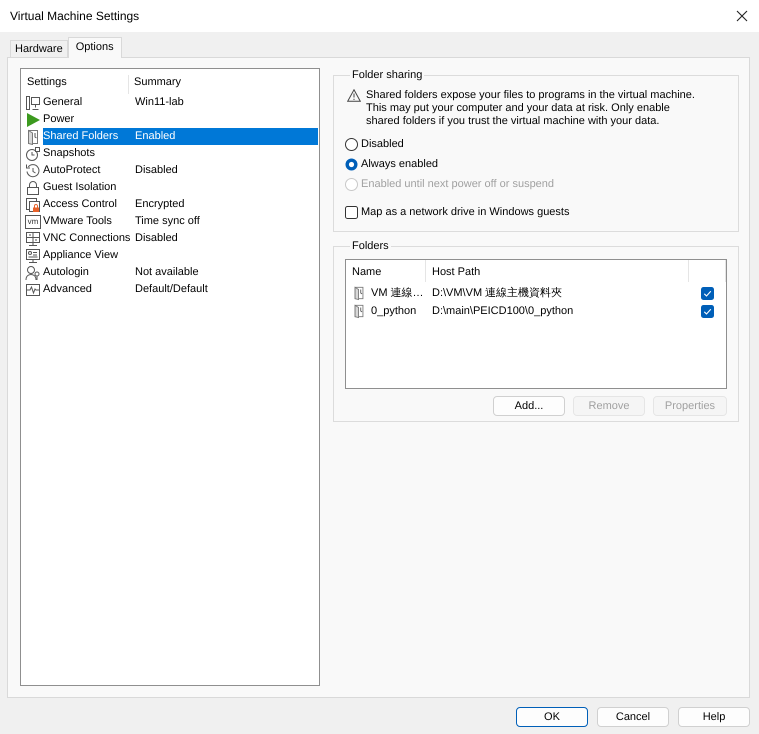 The image size is (759, 734). What do you see at coordinates (33, 221) in the screenshot?
I see `vm-logo: vm` at bounding box center [33, 221].